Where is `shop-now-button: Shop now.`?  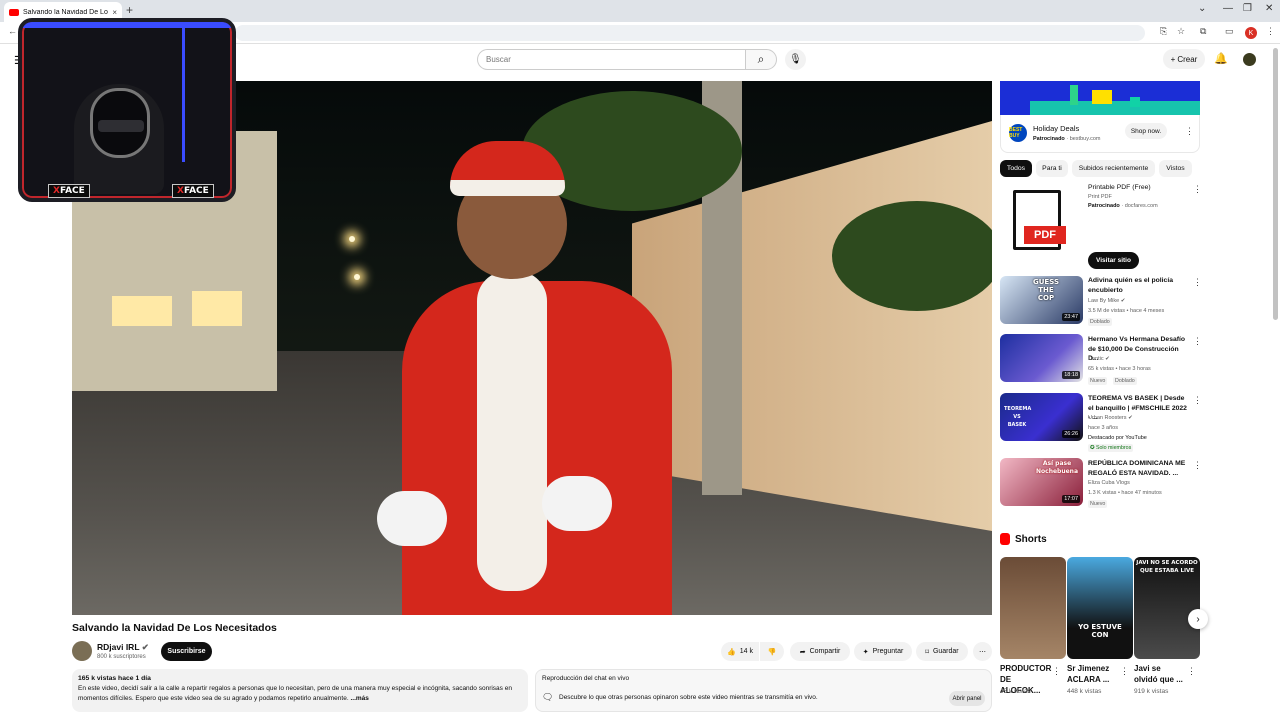 shop-now-button: Shop now. is located at coordinates (1146, 131).